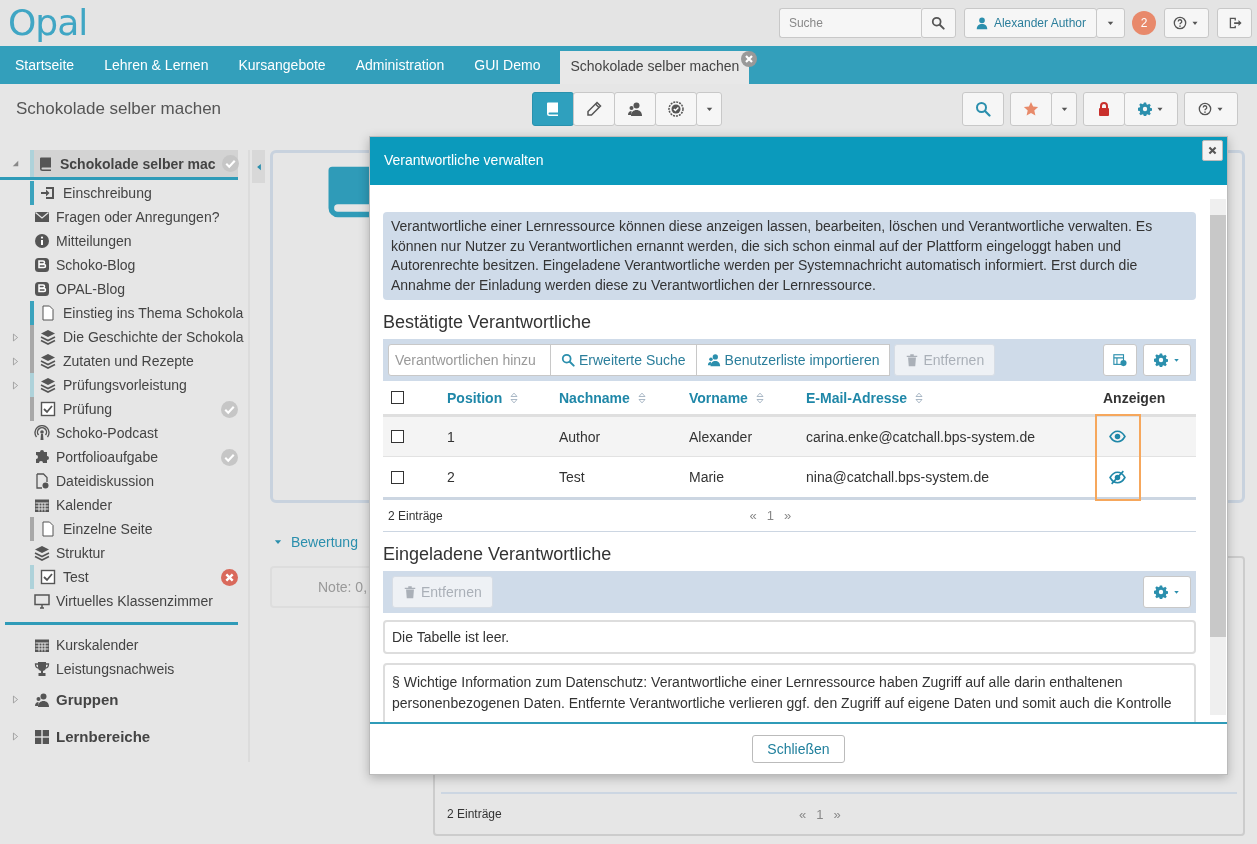 The width and height of the screenshot is (1257, 844). Describe the element at coordinates (920, 436) in the screenshot. I see `table-cell: carina.enke@catchall.bps-system.de` at that location.